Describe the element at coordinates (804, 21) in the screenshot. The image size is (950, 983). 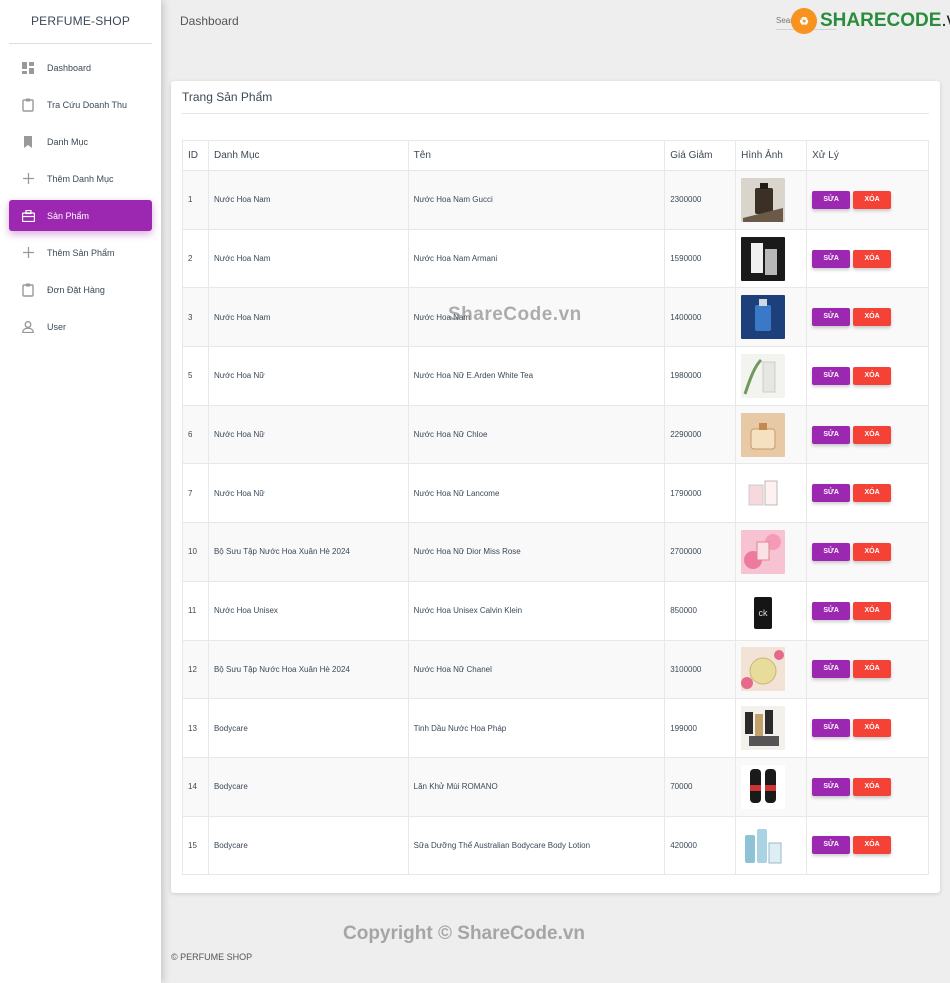
I see `sharecode-logo-icon: ♻` at that location.